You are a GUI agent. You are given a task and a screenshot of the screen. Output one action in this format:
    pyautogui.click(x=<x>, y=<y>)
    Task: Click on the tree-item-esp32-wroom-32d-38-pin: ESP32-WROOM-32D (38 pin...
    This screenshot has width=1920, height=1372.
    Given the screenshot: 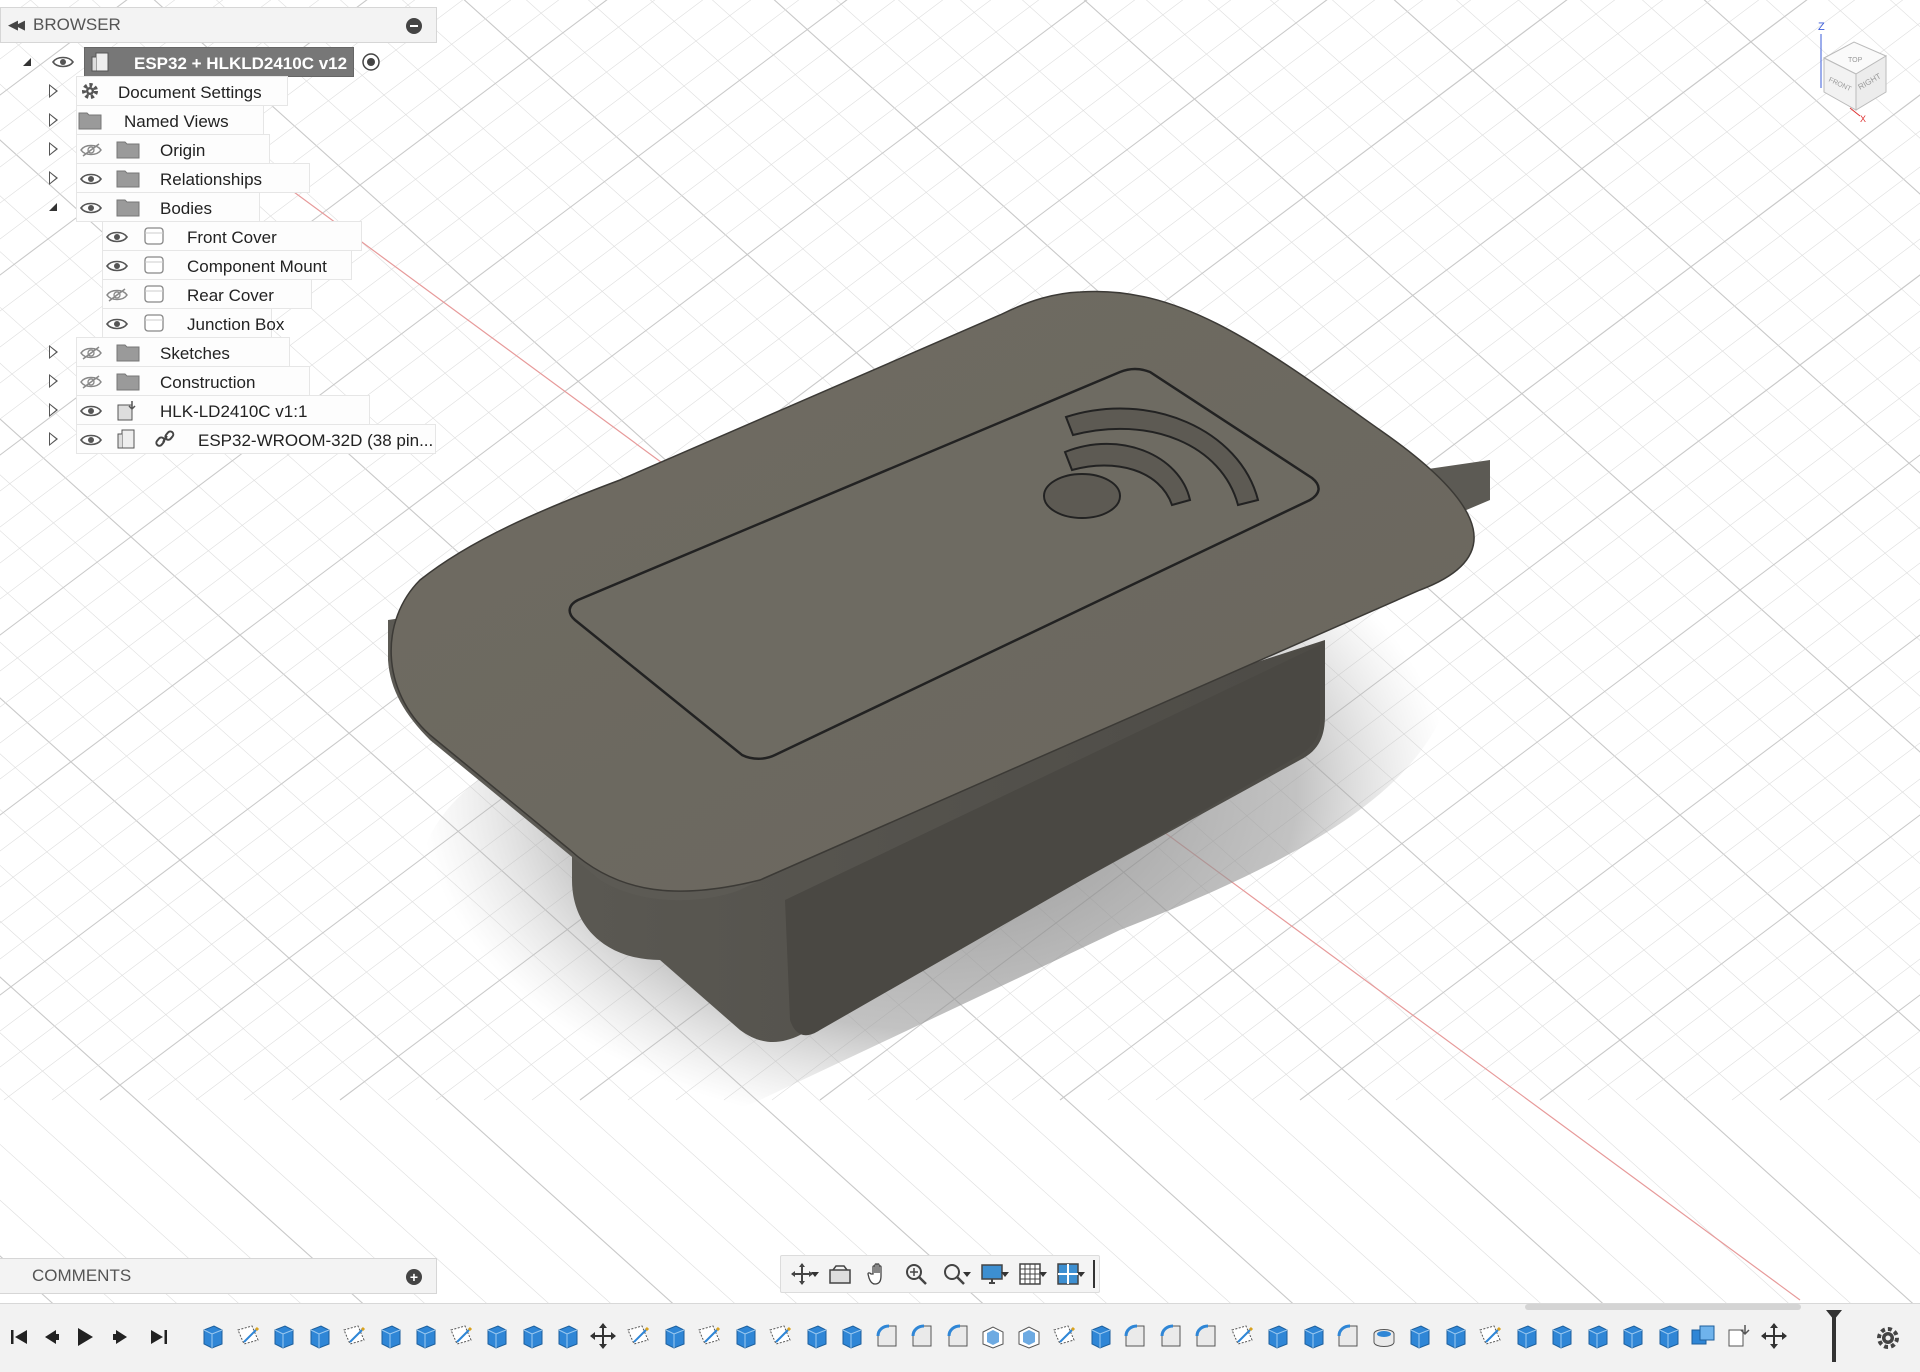 What is the action you would take?
    pyautogui.click(x=218, y=439)
    